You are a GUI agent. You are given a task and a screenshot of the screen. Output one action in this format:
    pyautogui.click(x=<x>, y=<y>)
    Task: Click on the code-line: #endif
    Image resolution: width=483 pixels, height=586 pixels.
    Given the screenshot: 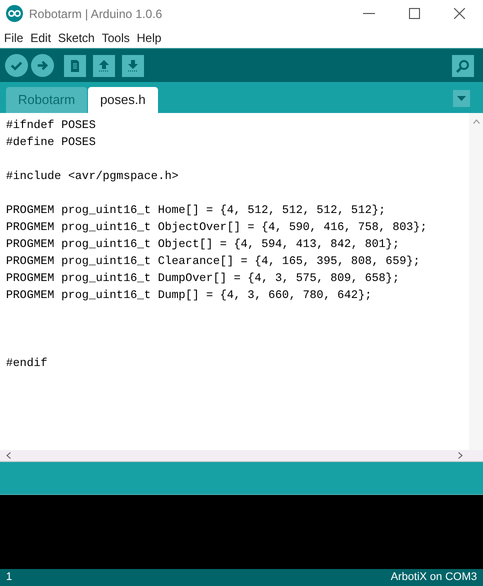 What is the action you would take?
    pyautogui.click(x=27, y=364)
    